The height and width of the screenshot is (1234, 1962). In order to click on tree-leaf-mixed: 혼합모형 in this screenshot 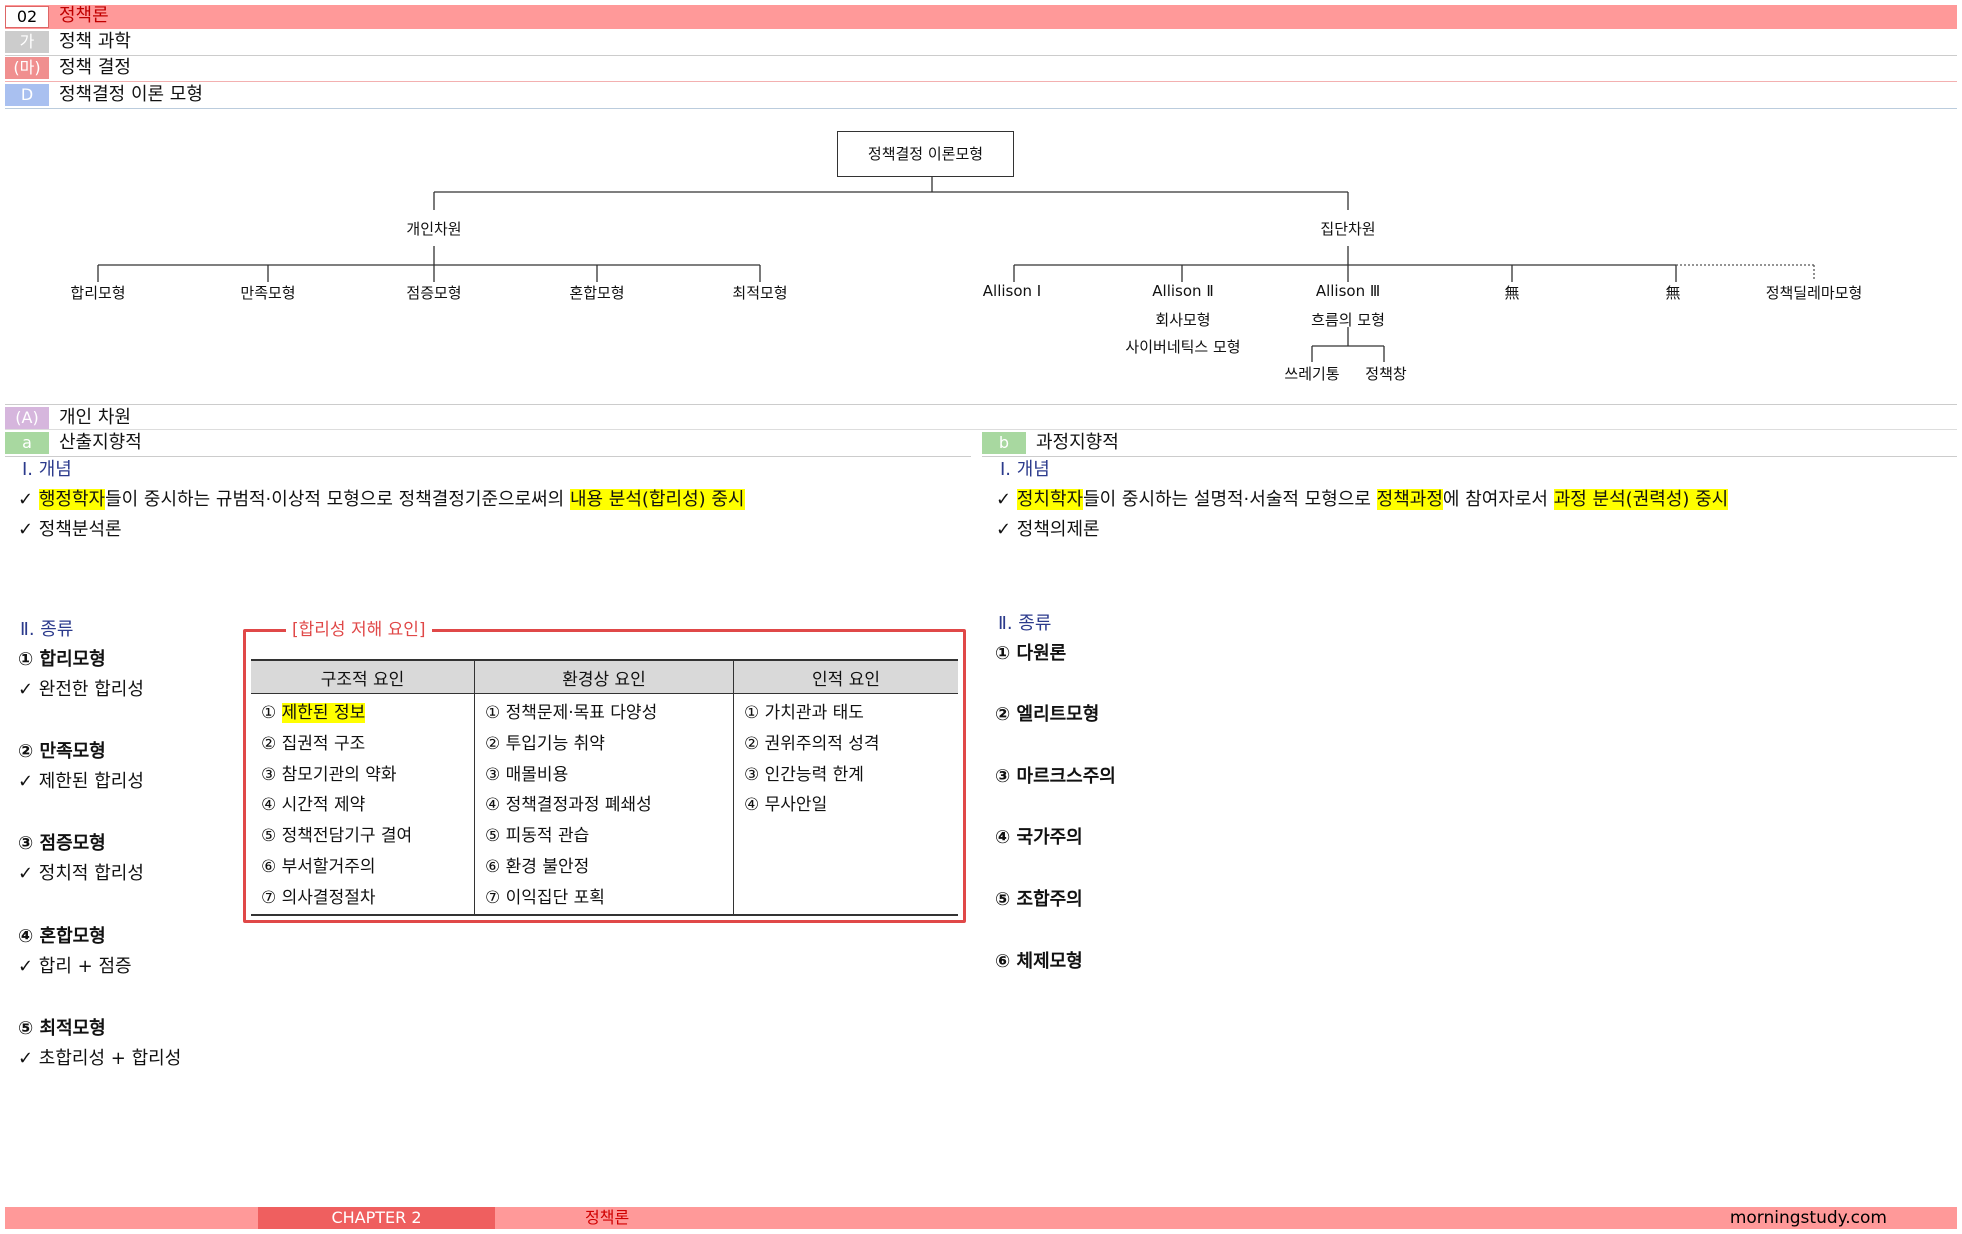, I will do `click(597, 293)`.